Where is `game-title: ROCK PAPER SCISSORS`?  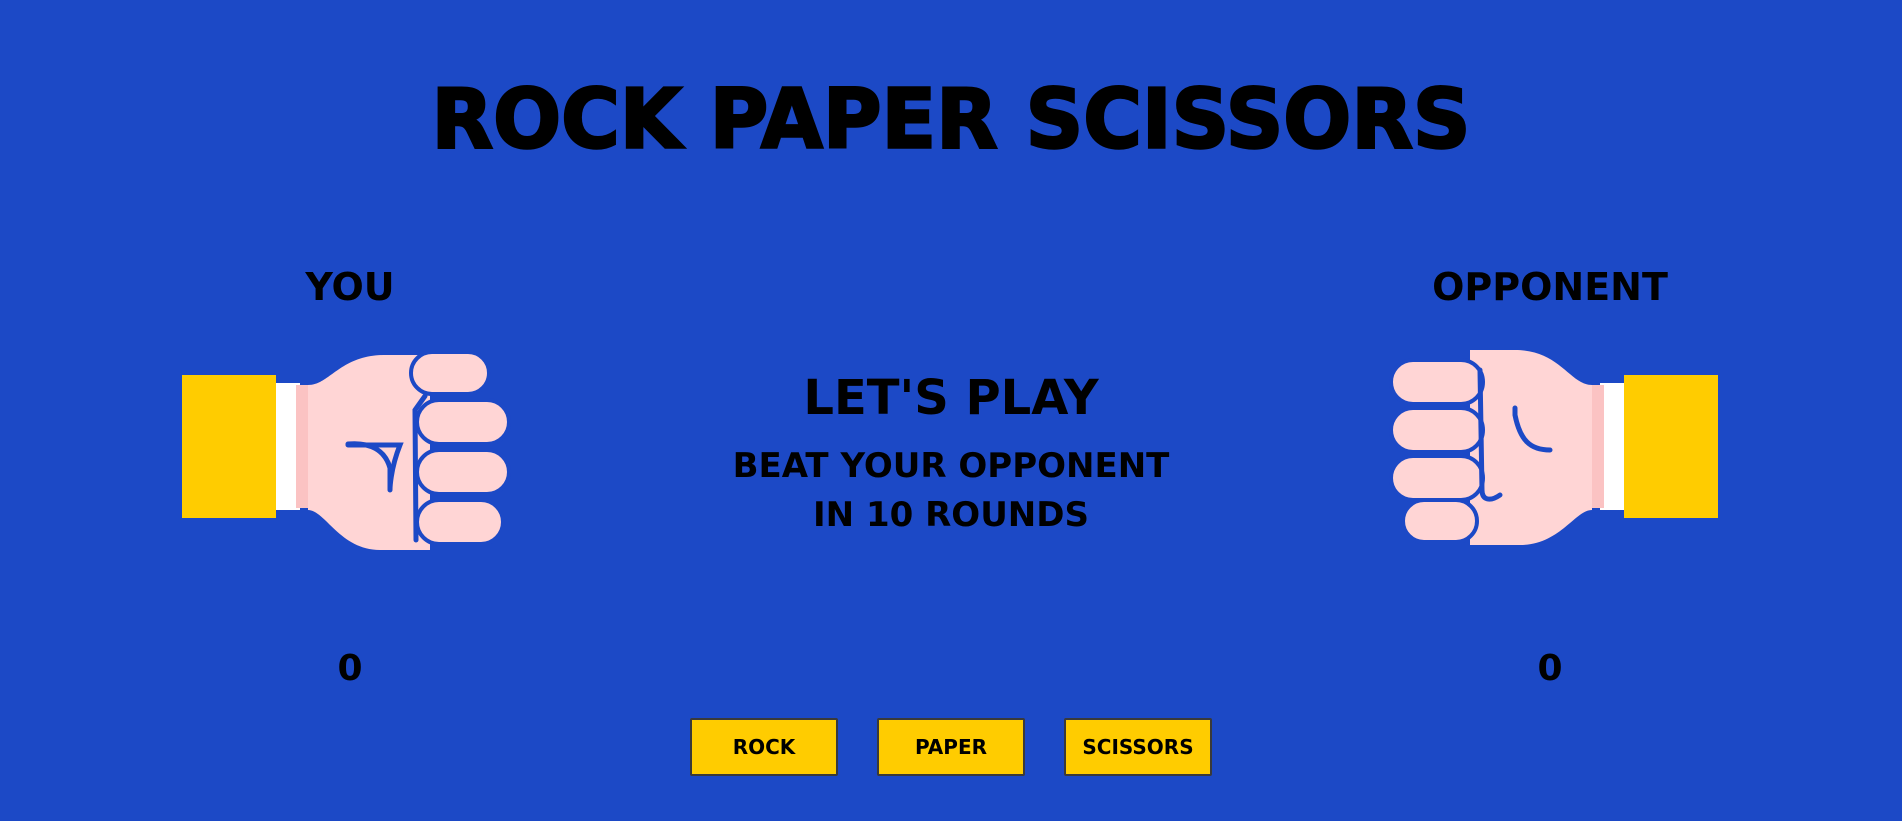 game-title: ROCK PAPER SCISSORS is located at coordinates (951, 119).